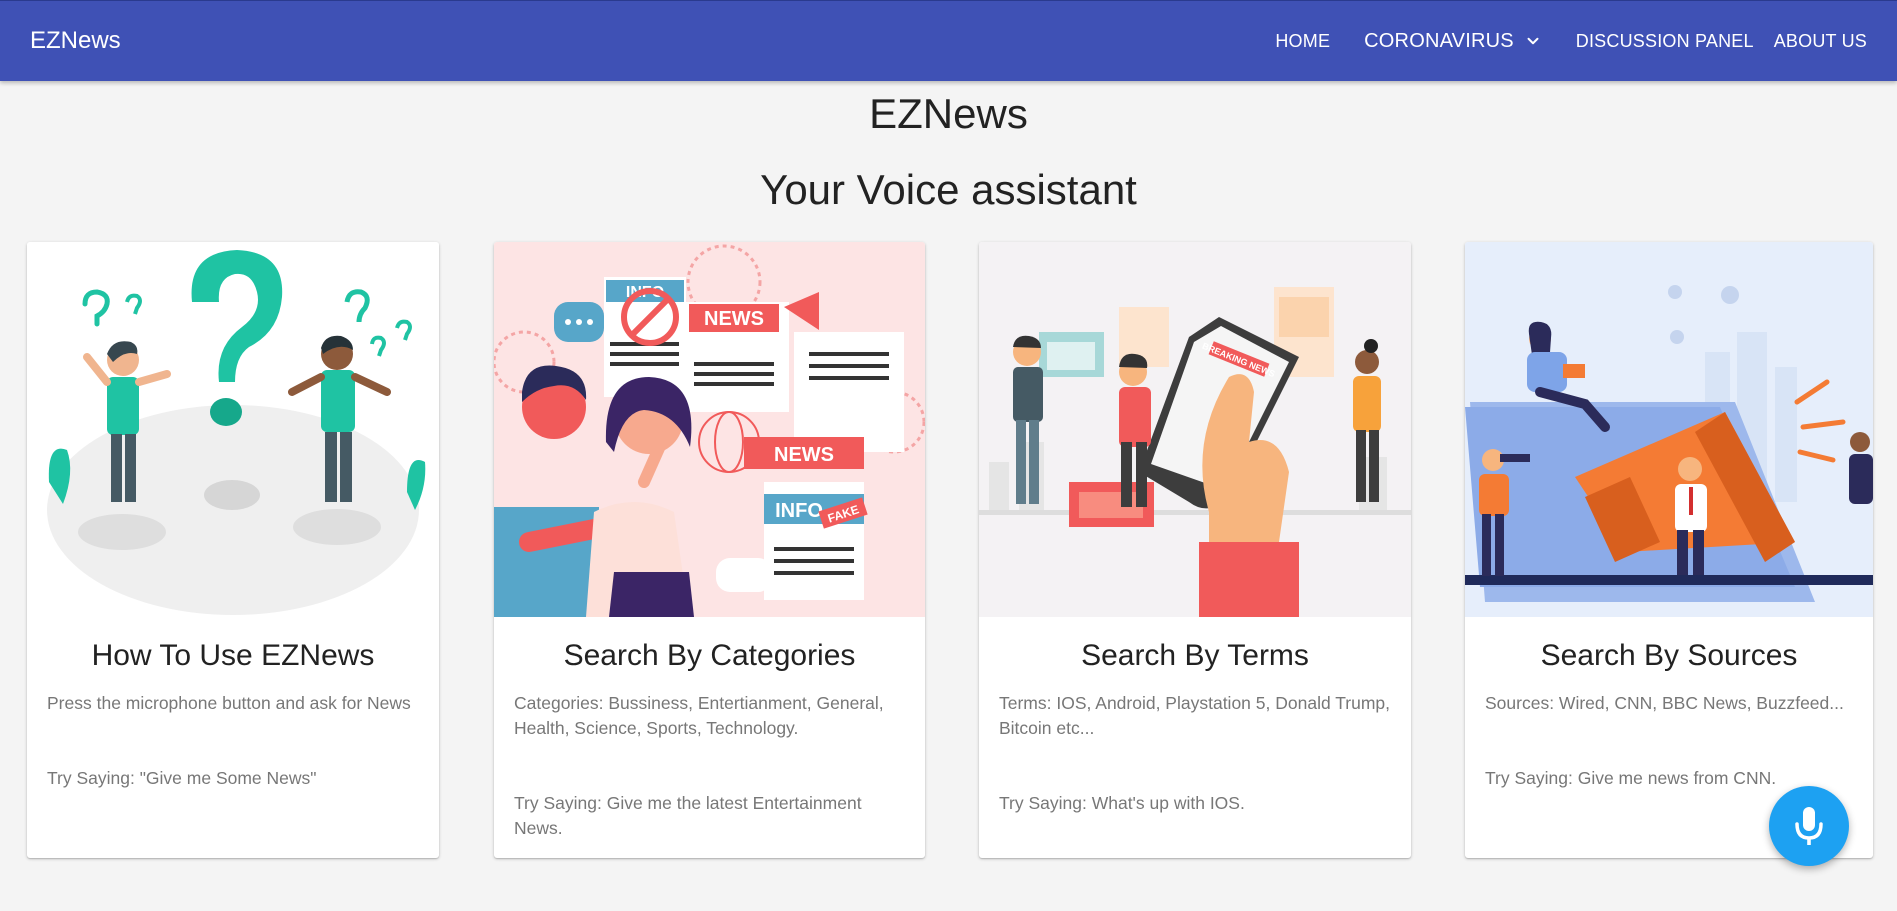 This screenshot has width=1897, height=911. What do you see at coordinates (734, 319) in the screenshot?
I see `illustration-news-label: NEWS` at bounding box center [734, 319].